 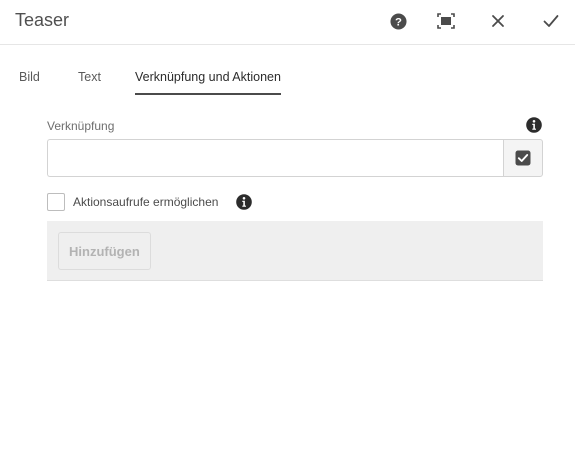 What do you see at coordinates (89, 81) in the screenshot?
I see `tab-text: Text` at bounding box center [89, 81].